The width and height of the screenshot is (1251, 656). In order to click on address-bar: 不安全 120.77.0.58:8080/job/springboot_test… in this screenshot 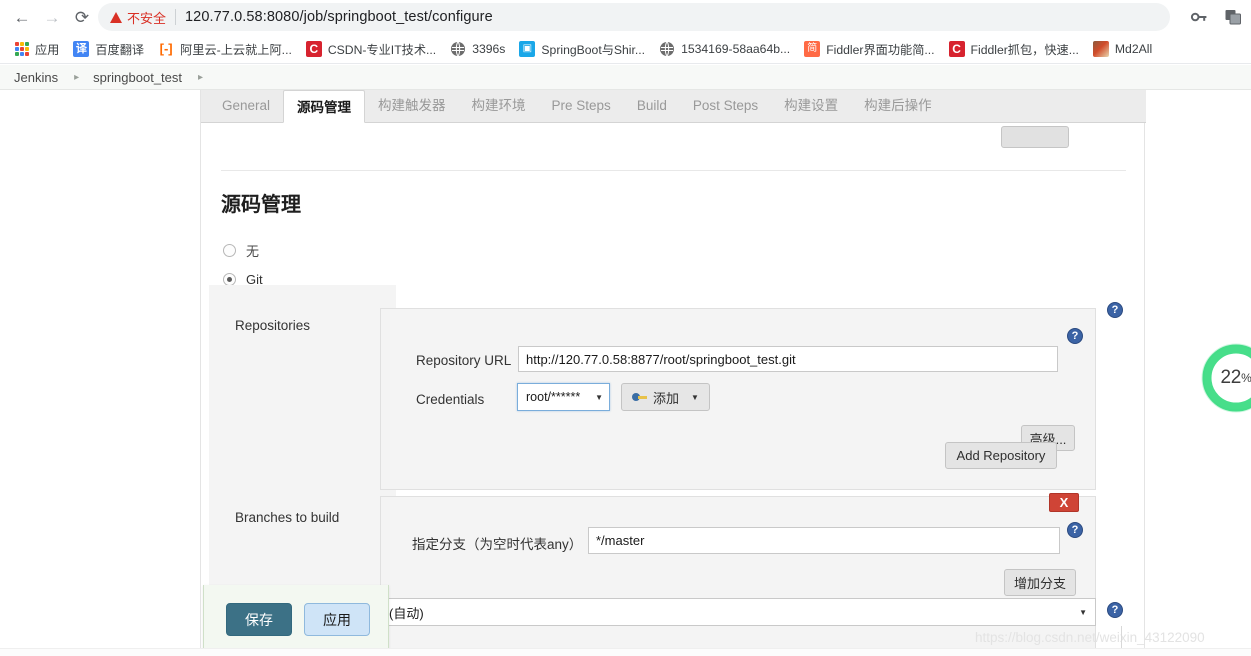, I will do `click(634, 17)`.